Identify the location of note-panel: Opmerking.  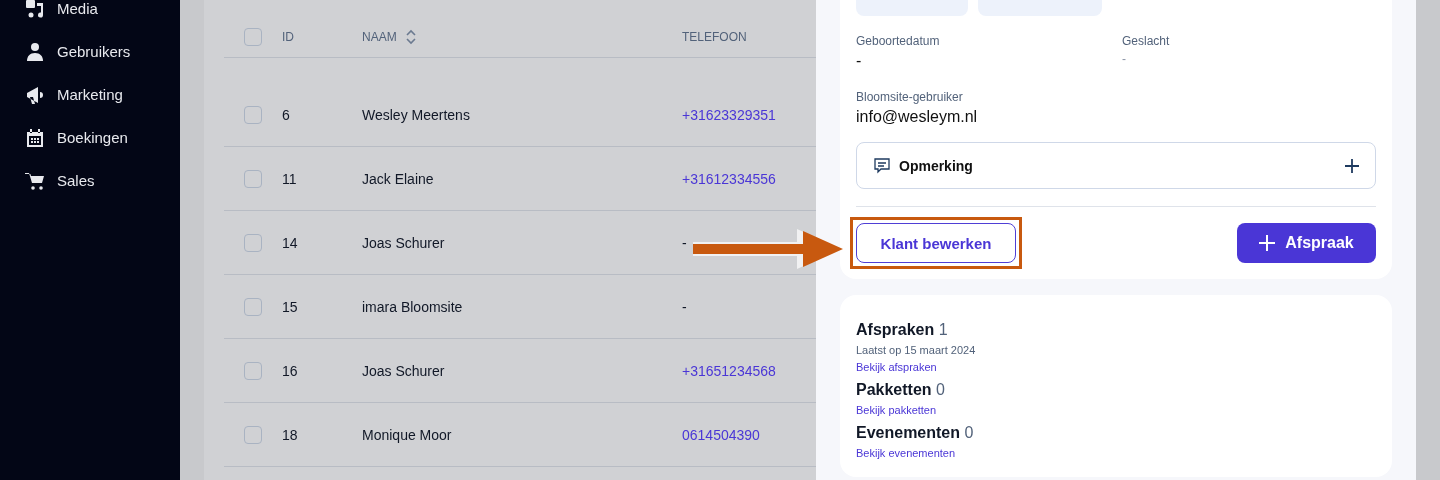
(1116, 165).